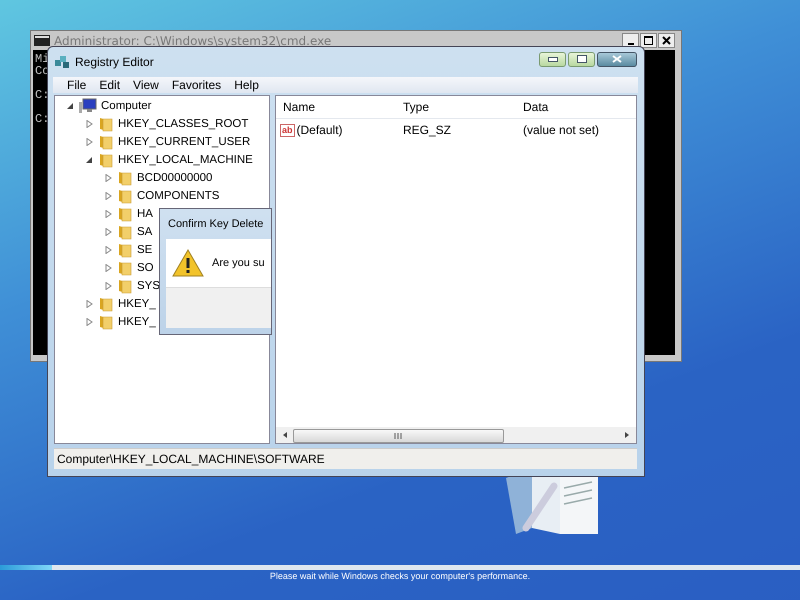 The height and width of the screenshot is (600, 800). I want to click on column-header: Name, so click(336, 107).